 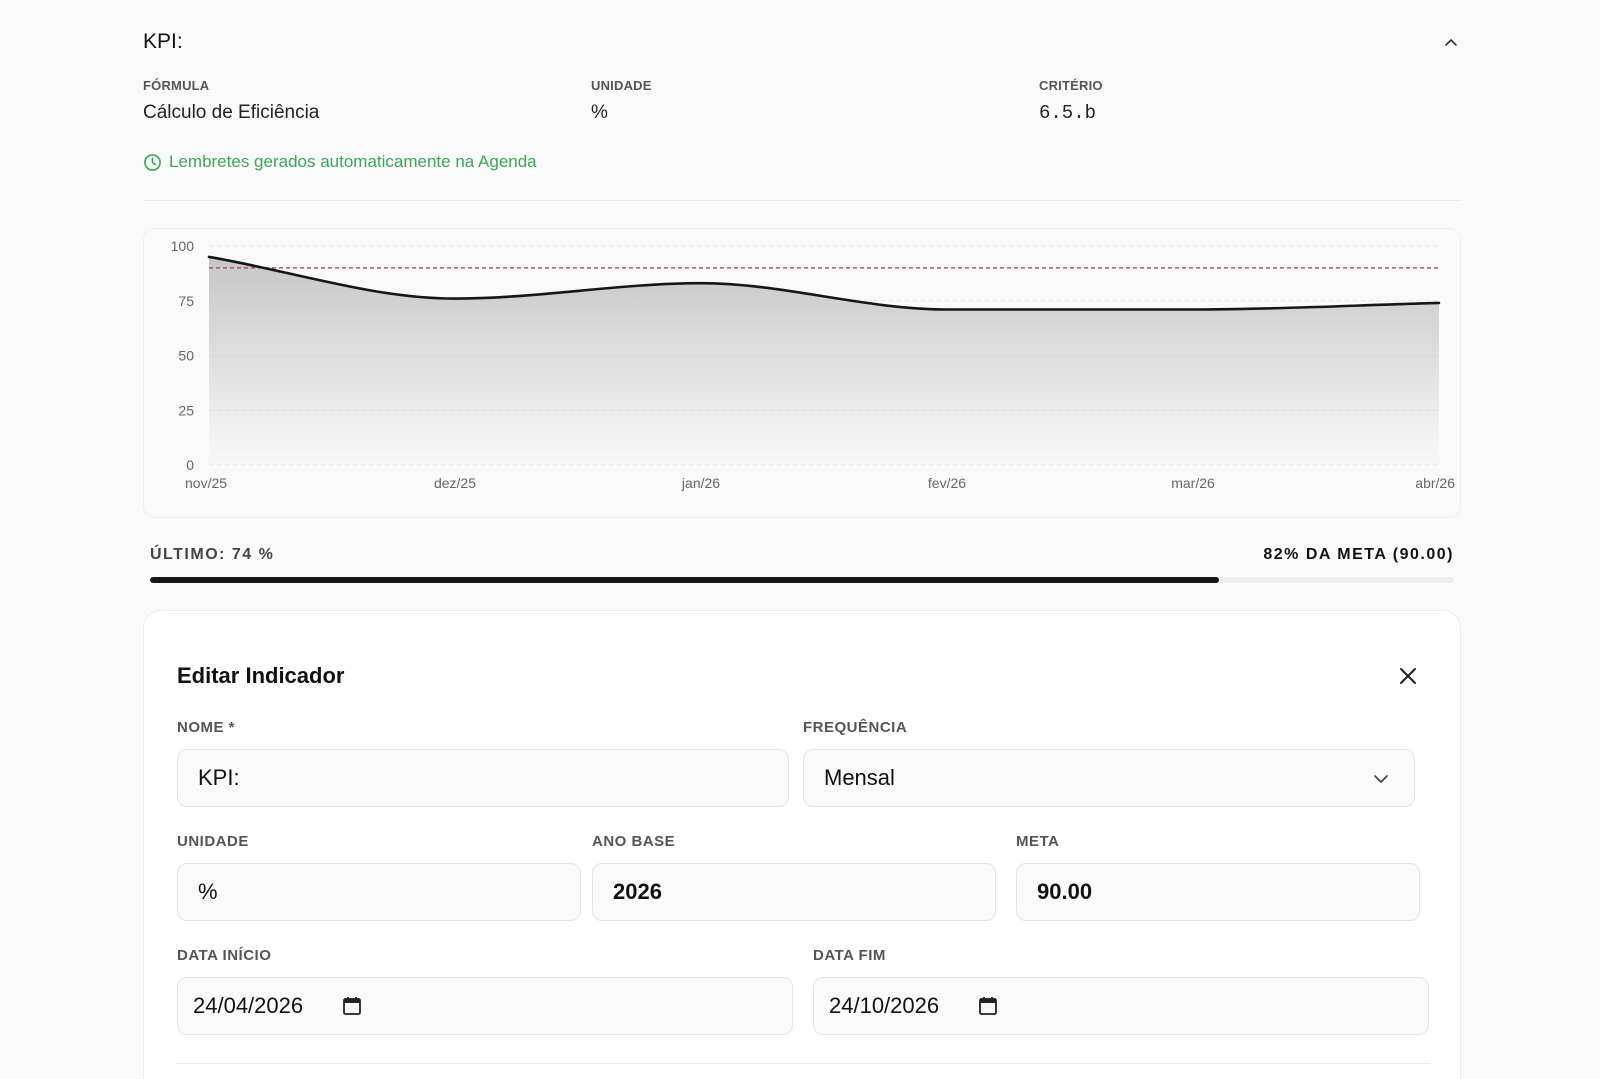 I want to click on name-field-group: NOME * KPI:, so click(x=483, y=763).